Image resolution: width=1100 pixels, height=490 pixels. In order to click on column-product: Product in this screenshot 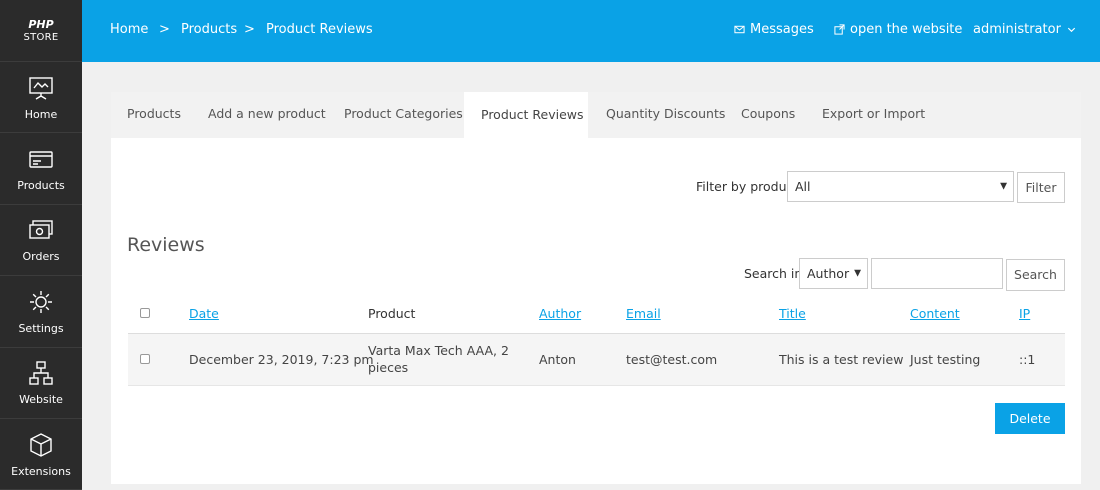, I will do `click(392, 313)`.